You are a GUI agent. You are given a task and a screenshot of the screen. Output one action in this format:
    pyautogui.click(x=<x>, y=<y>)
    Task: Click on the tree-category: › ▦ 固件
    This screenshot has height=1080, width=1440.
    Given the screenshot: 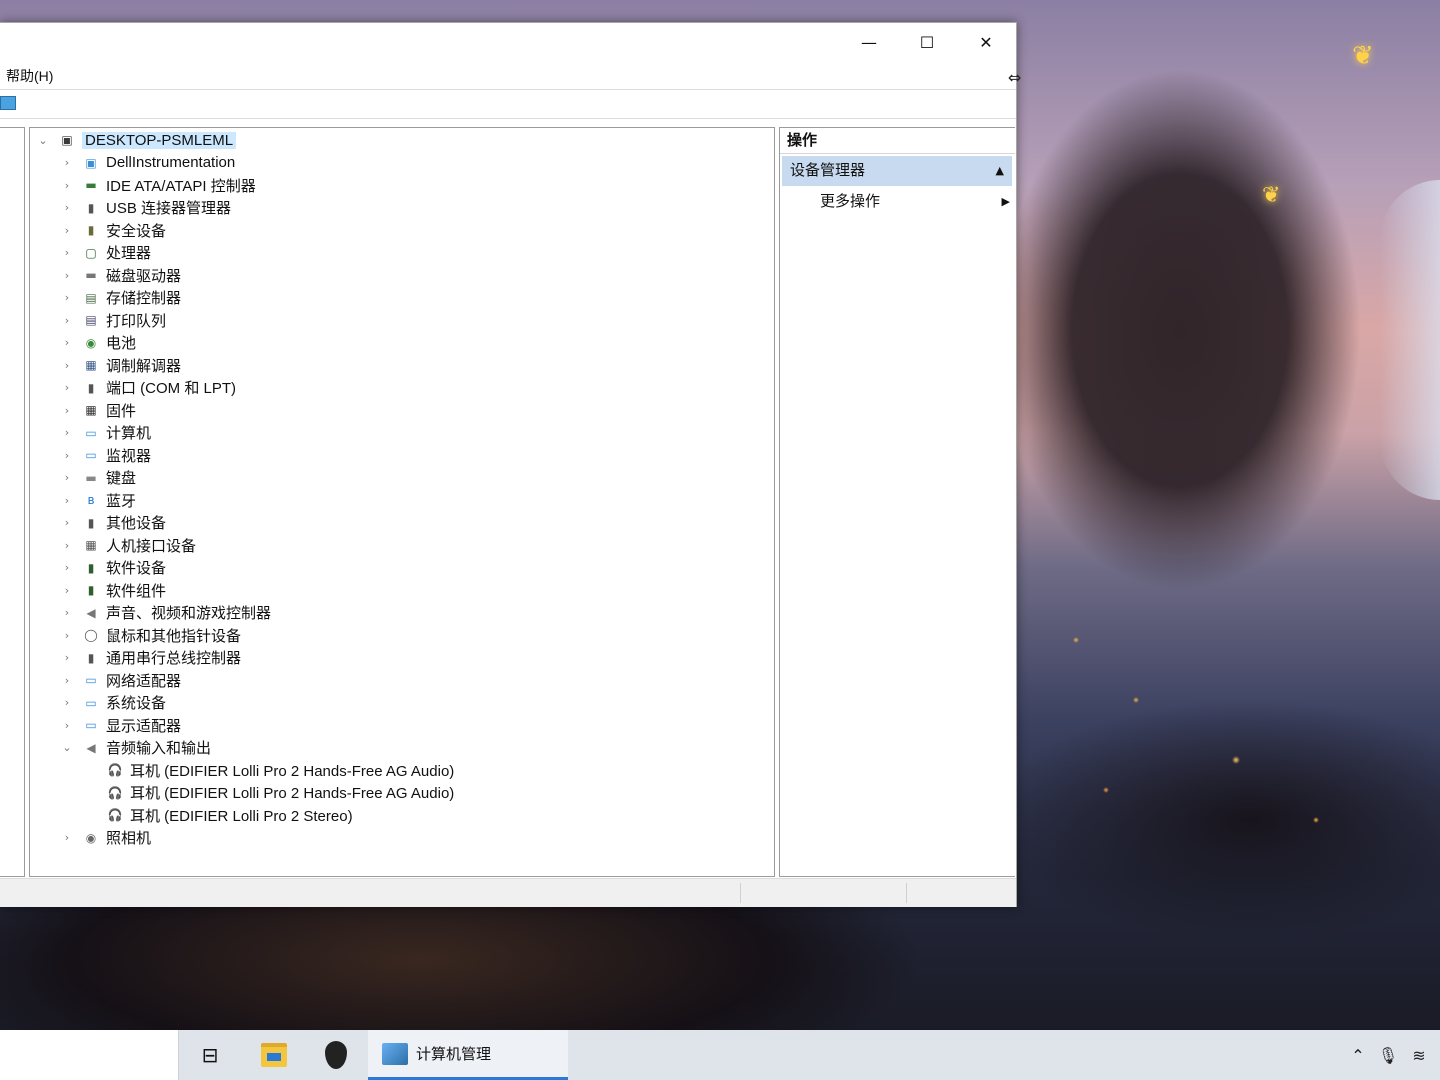 What is the action you would take?
    pyautogui.click(x=98, y=410)
    